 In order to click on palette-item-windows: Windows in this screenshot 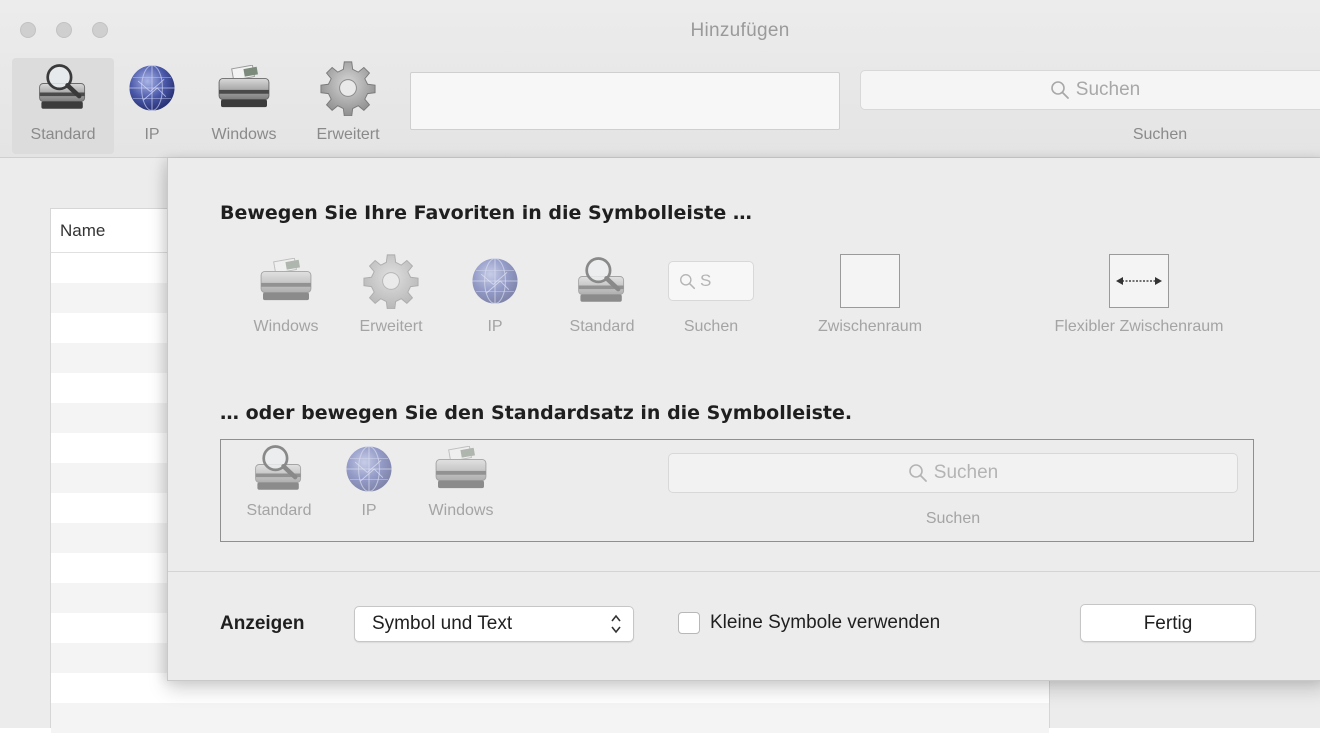, I will do `click(286, 294)`.